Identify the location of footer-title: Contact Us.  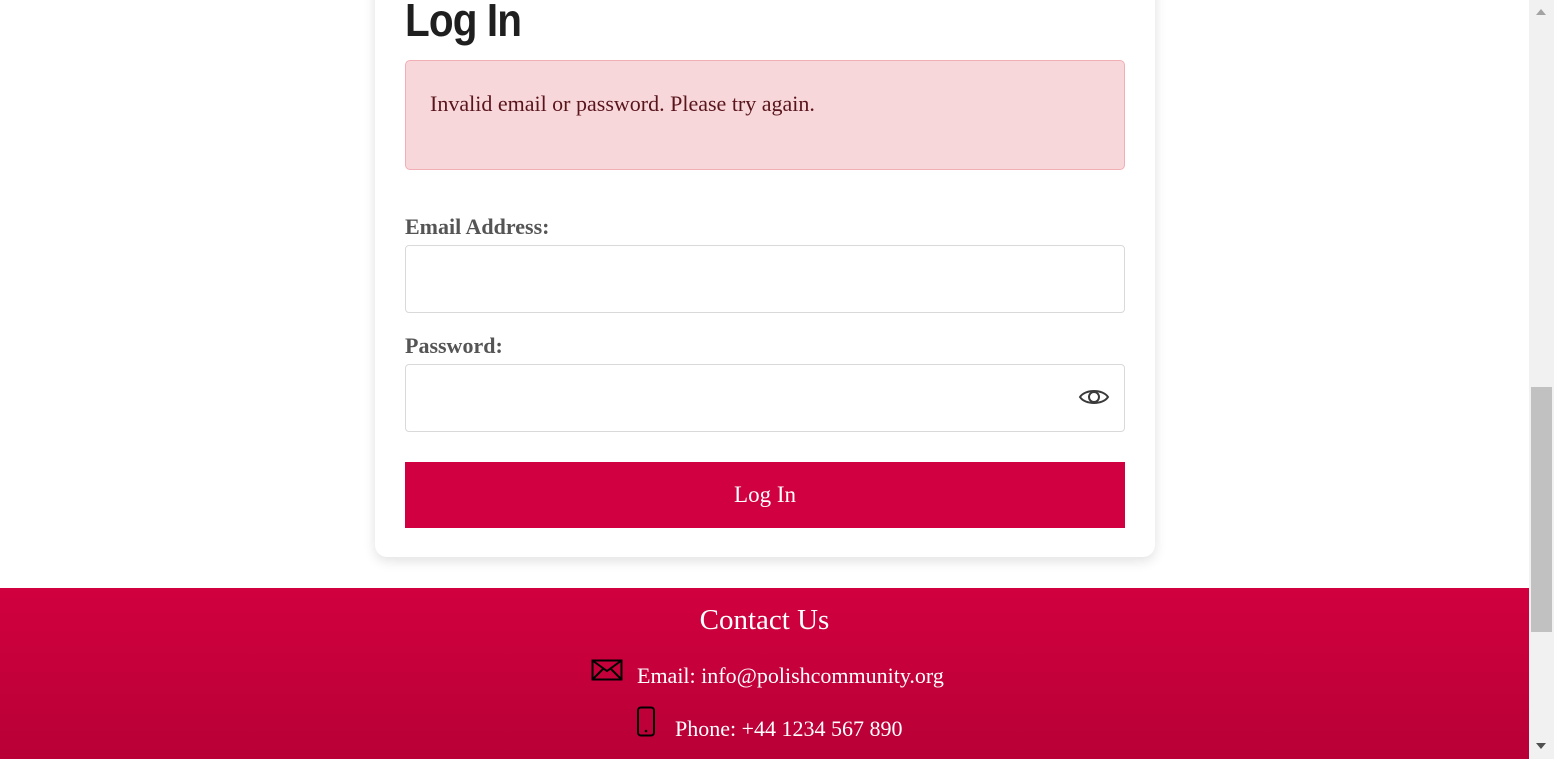
(764, 620).